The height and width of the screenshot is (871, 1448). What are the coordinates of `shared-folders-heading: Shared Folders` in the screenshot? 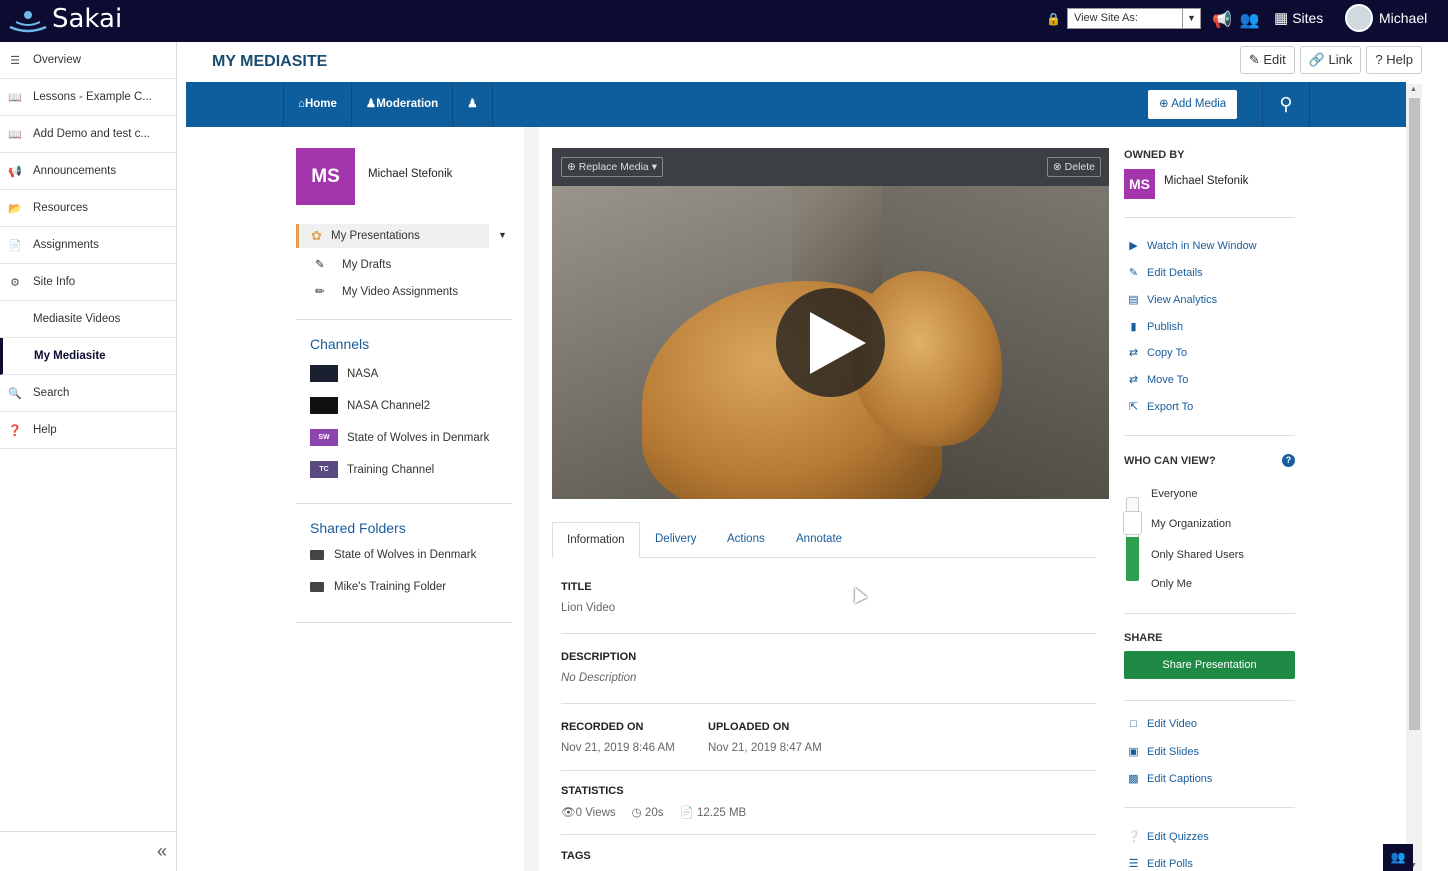 It's located at (358, 528).